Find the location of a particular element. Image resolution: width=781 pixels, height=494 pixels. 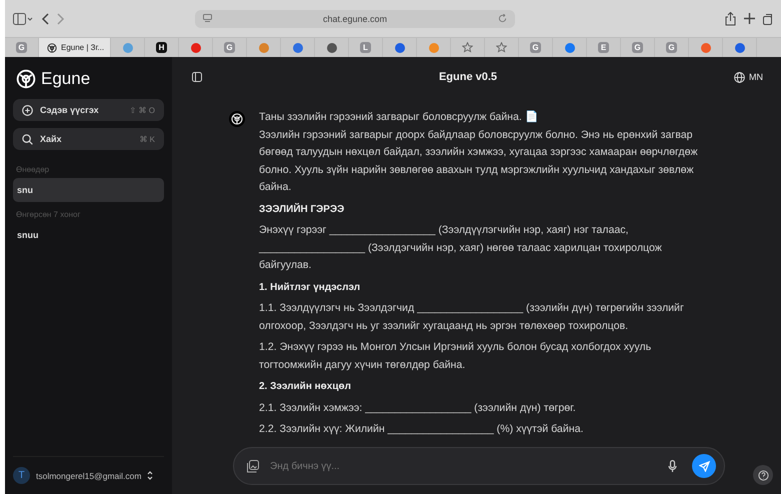

message-paragraph: 1.1. Зээлдүүлэгч нь Зээлдэгчид __________________ (зээлийн дүн) төгрөгийн зээлийг олгохоор, Зээлдэгч нь уг зээлийг хугацаанд нь эргэн төлөхөөр тохиролцов. is located at coordinates (472, 317).